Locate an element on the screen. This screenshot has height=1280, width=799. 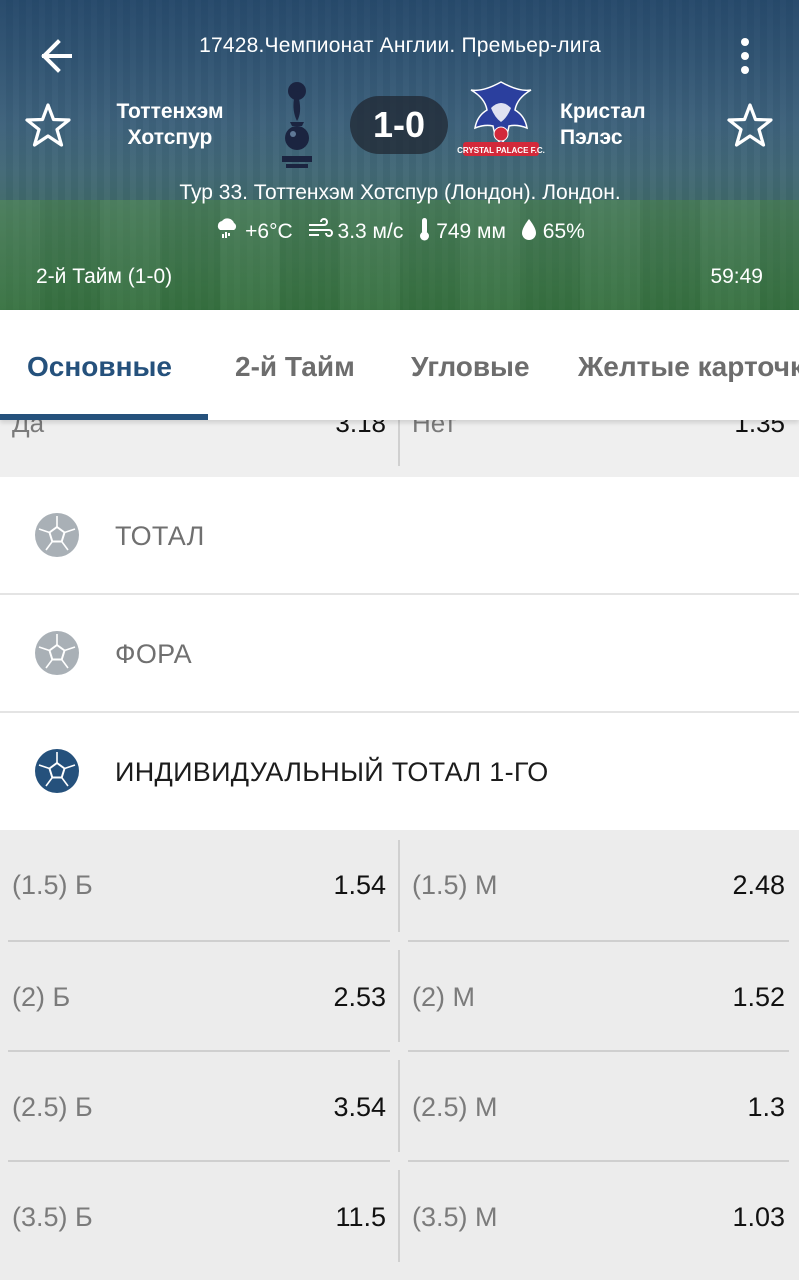
odds-value: 1.52 is located at coordinates (758, 997).